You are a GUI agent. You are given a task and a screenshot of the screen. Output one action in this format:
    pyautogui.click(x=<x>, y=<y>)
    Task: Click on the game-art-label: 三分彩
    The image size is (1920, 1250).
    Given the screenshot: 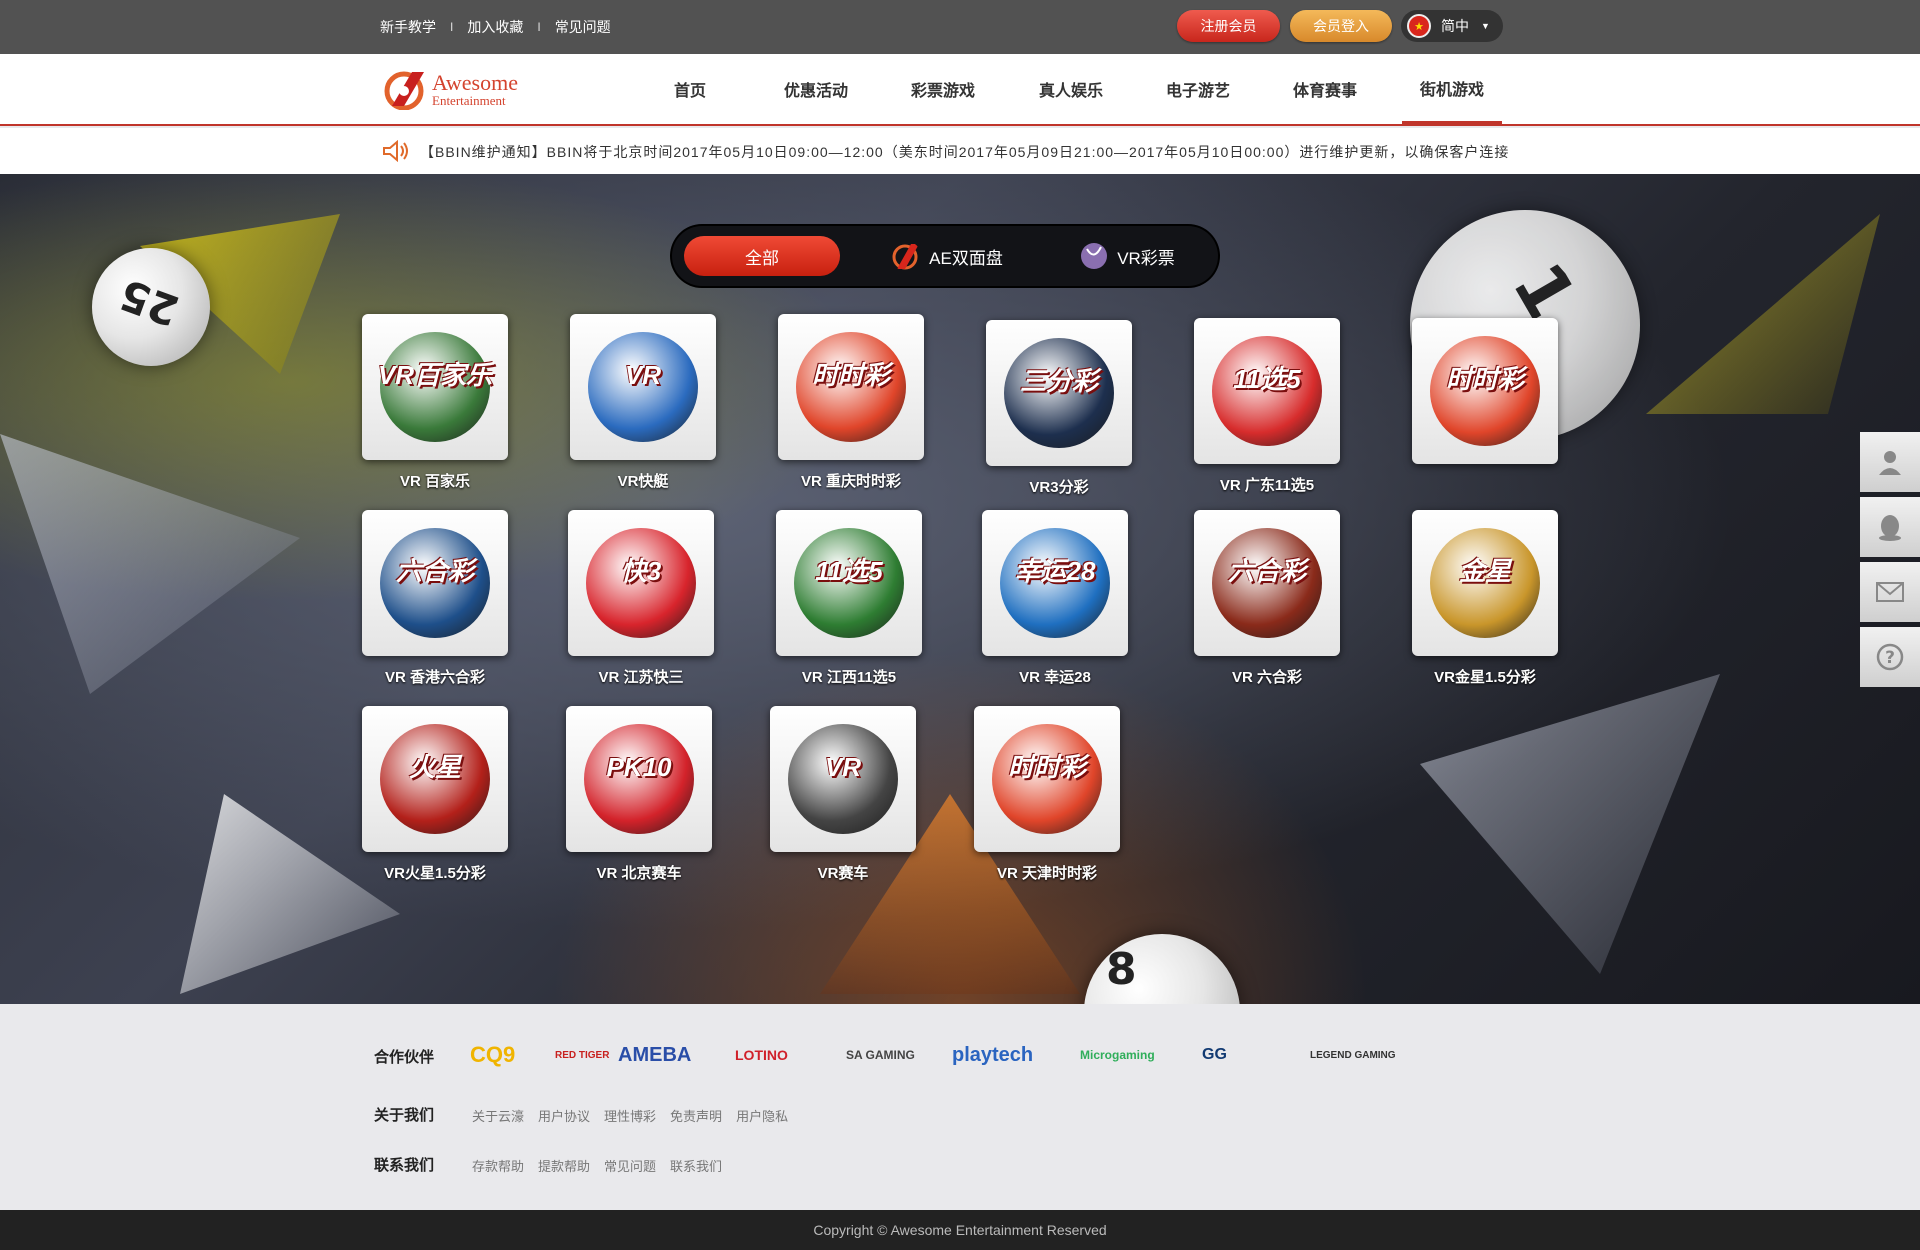 What is the action you would take?
    pyautogui.click(x=1058, y=381)
    